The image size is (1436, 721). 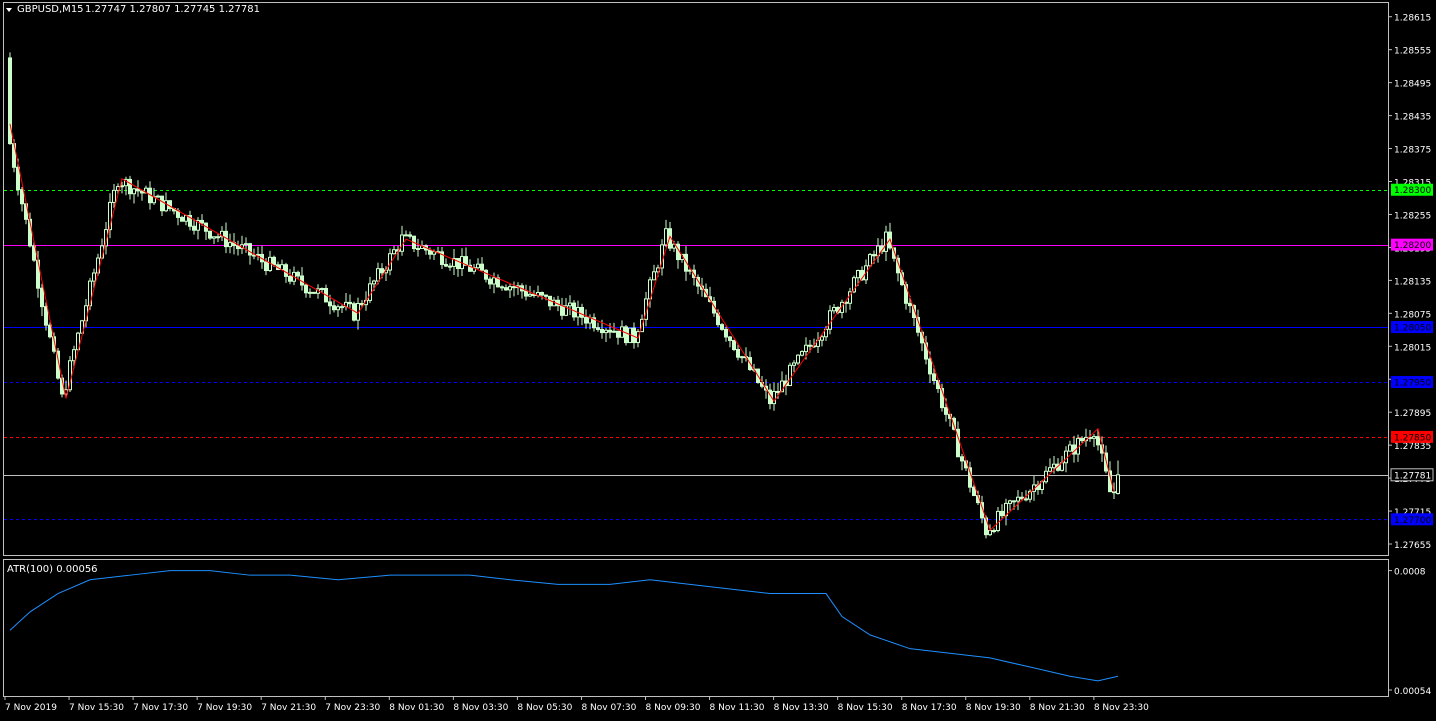 I want to click on y-tick-label: 1.28555, so click(x=1412, y=52).